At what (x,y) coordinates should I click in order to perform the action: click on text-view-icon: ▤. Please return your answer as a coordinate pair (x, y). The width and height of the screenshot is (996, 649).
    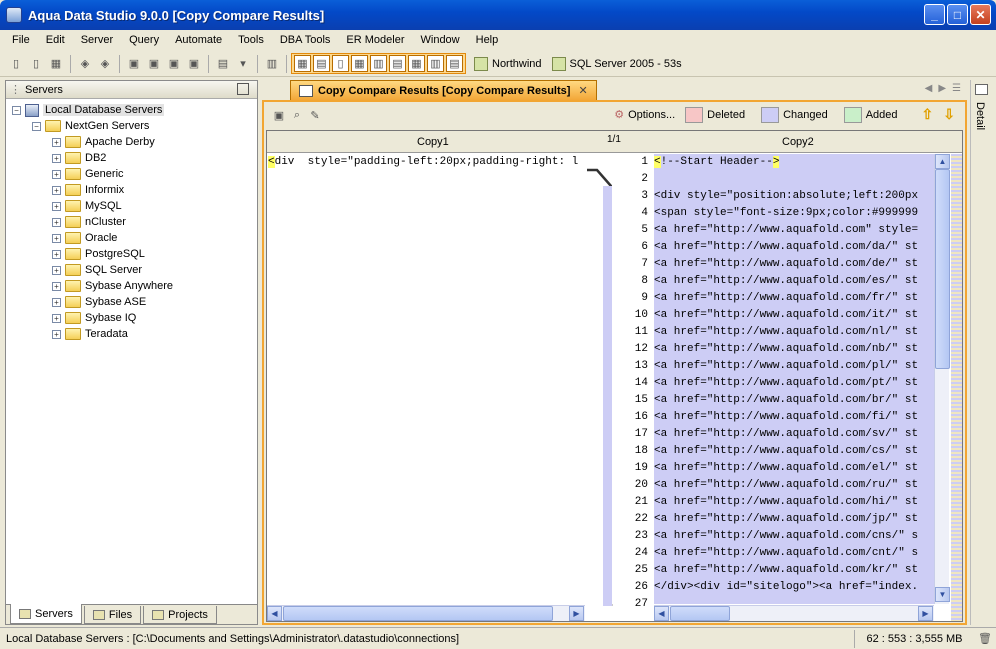
    Looking at the image, I should click on (454, 63).